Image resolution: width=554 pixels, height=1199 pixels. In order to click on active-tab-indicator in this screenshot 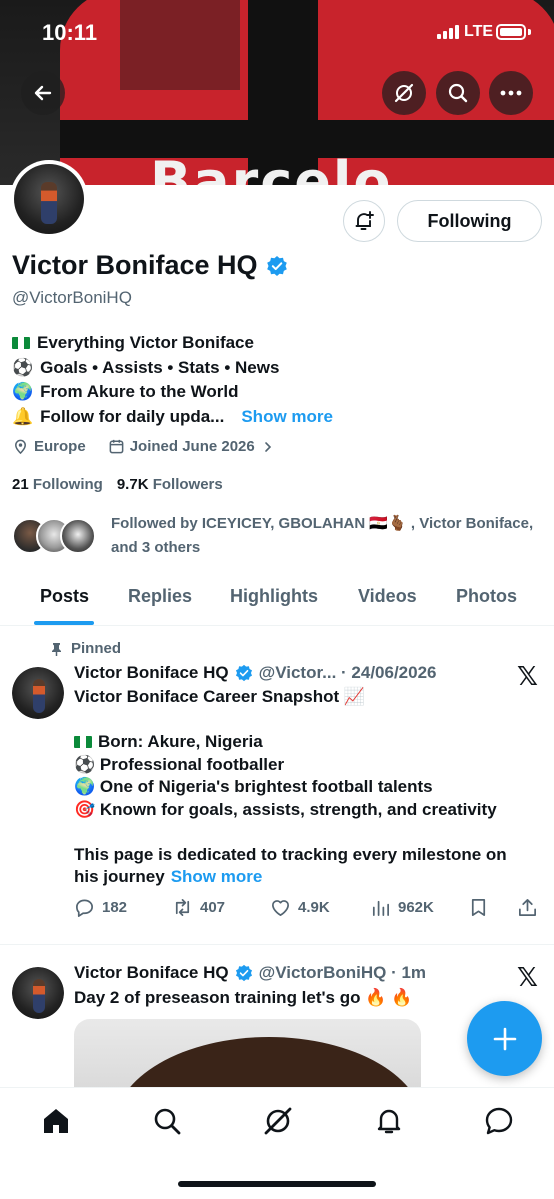, I will do `click(64, 623)`.